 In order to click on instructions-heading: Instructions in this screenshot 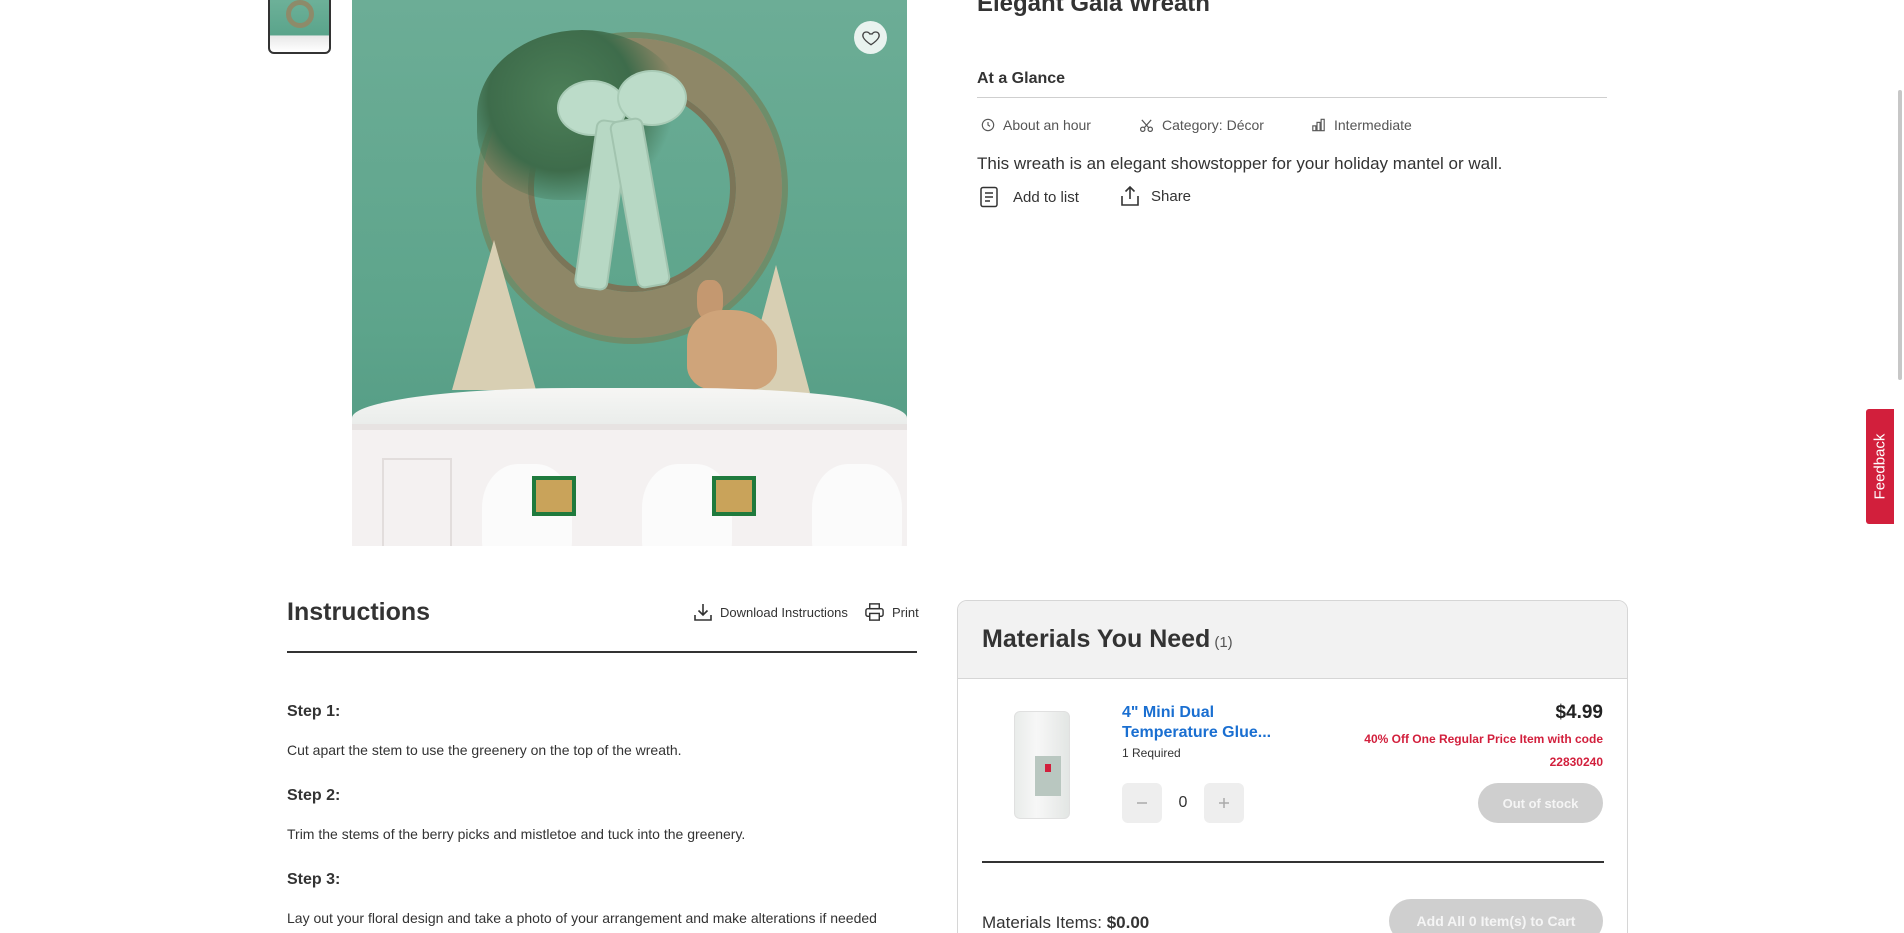, I will do `click(359, 612)`.